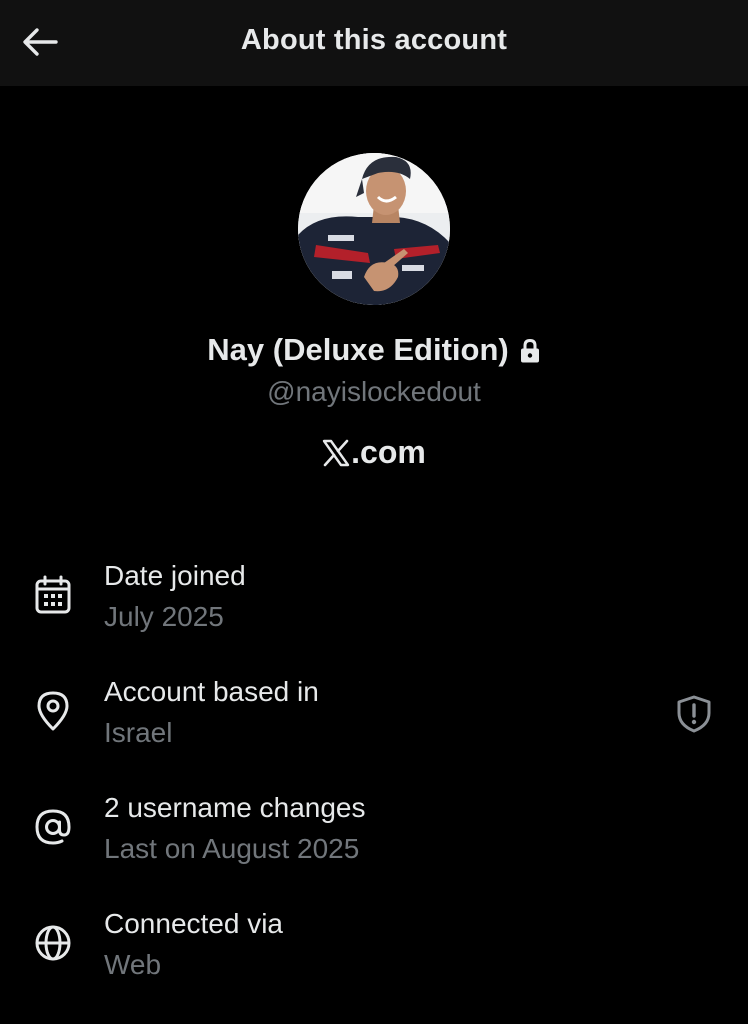  I want to click on account-location-label: Account based in, so click(211, 691).